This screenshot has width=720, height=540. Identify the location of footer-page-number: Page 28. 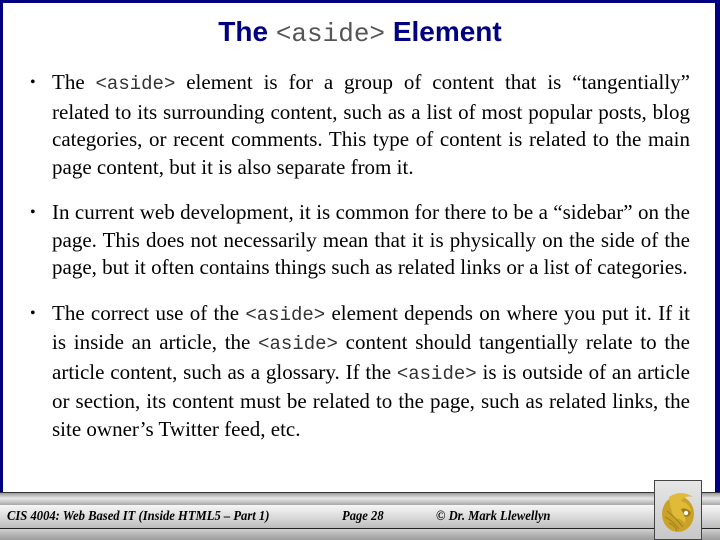
(363, 516).